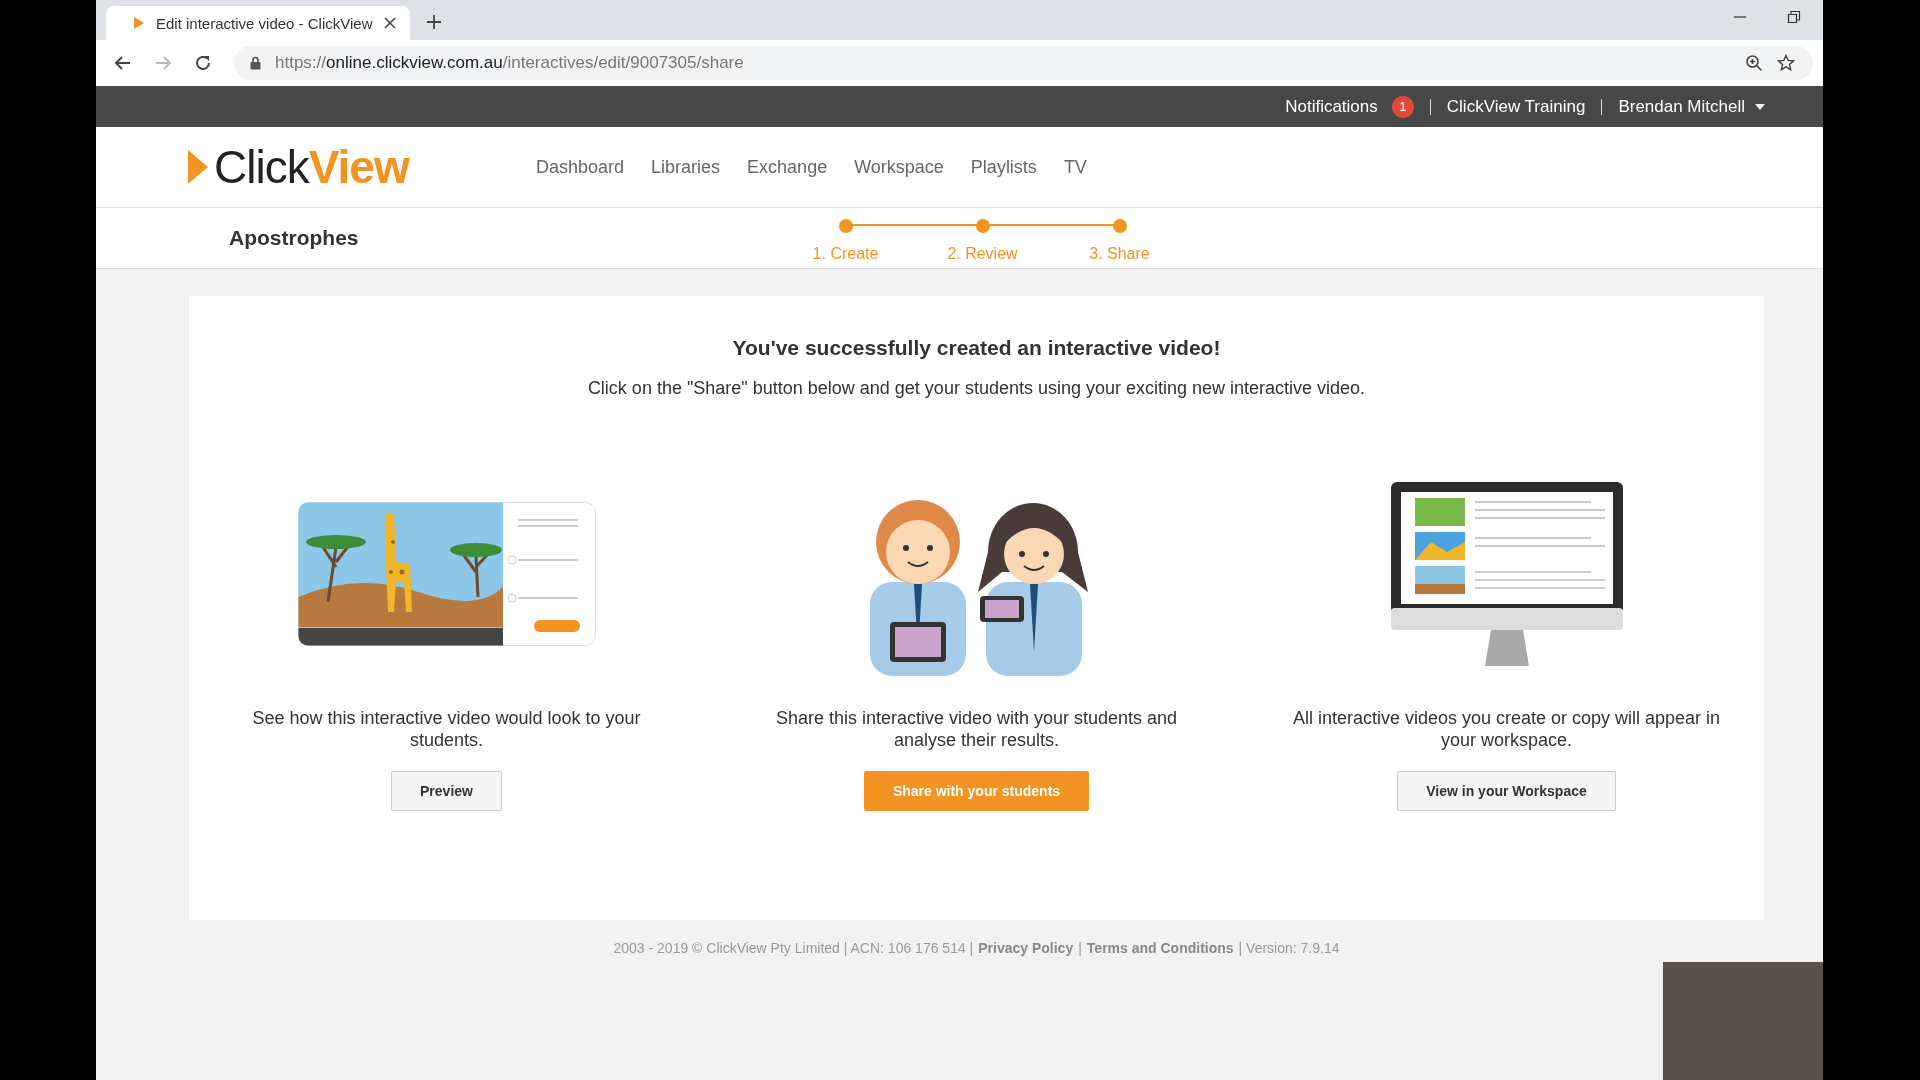  What do you see at coordinates (976, 729) in the screenshot?
I see `option-description: Share this interactive video with your students and analyse their results.` at bounding box center [976, 729].